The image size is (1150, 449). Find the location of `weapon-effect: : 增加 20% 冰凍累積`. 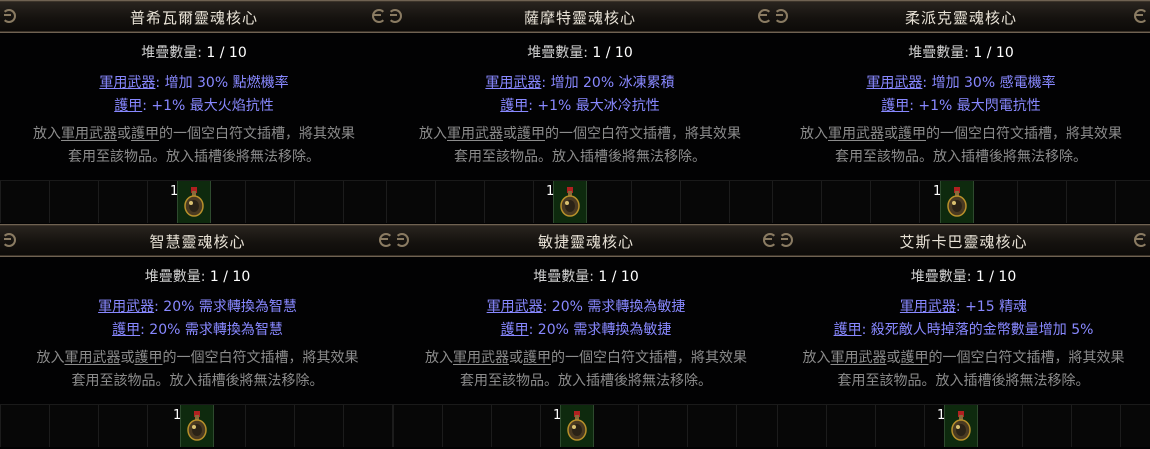

weapon-effect: : 增加 20% 冰凍累積 is located at coordinates (608, 83).